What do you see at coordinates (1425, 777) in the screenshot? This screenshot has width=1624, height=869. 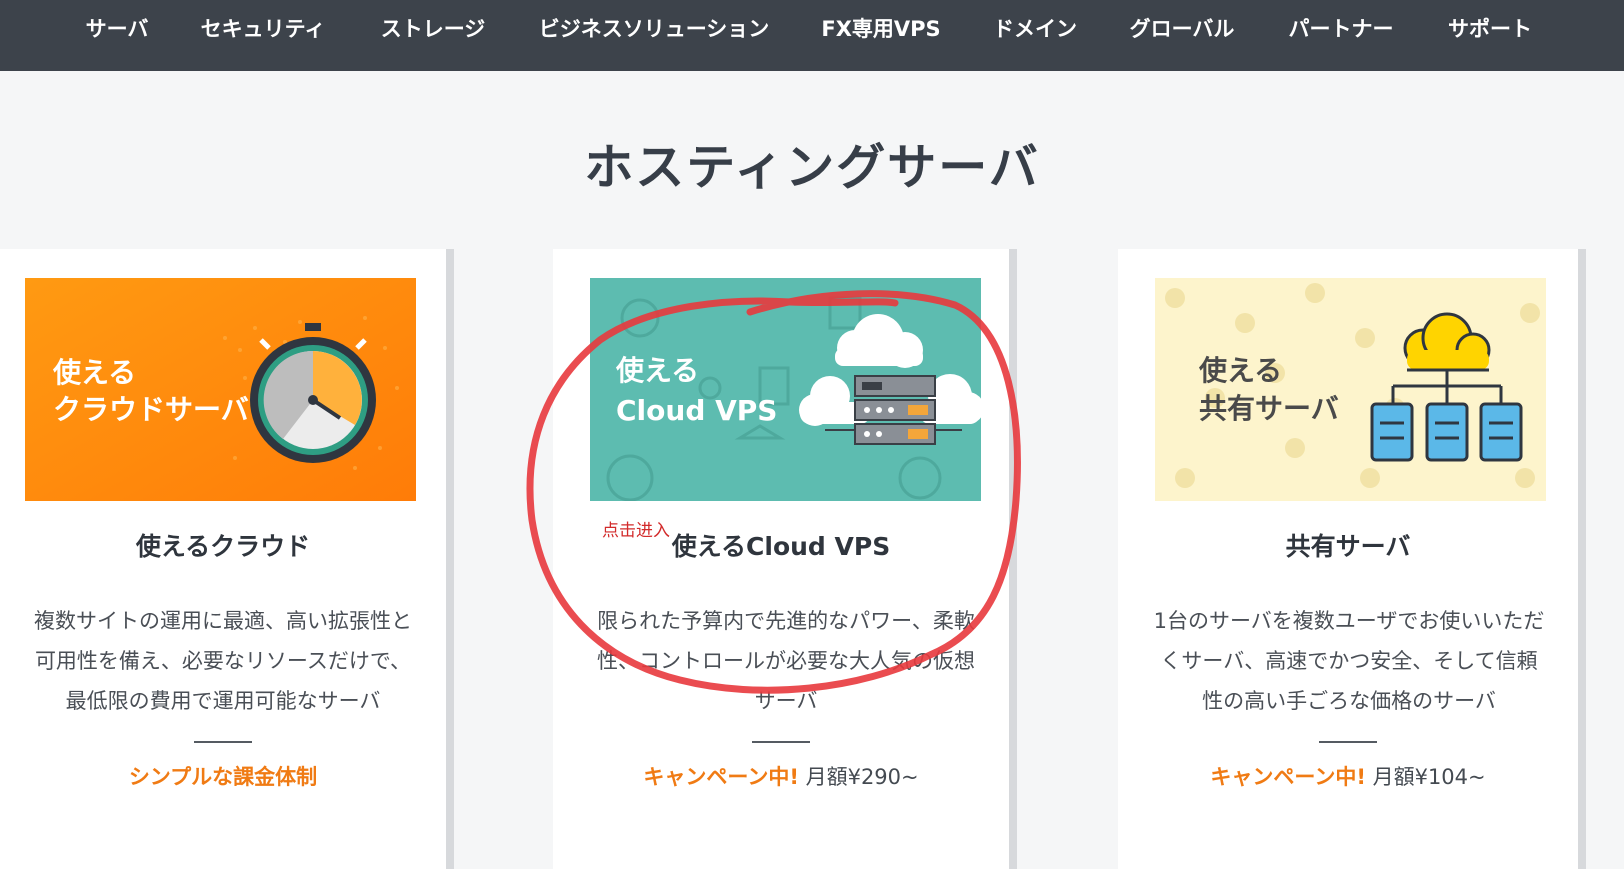 I see `price-text: 月額¥104~` at bounding box center [1425, 777].